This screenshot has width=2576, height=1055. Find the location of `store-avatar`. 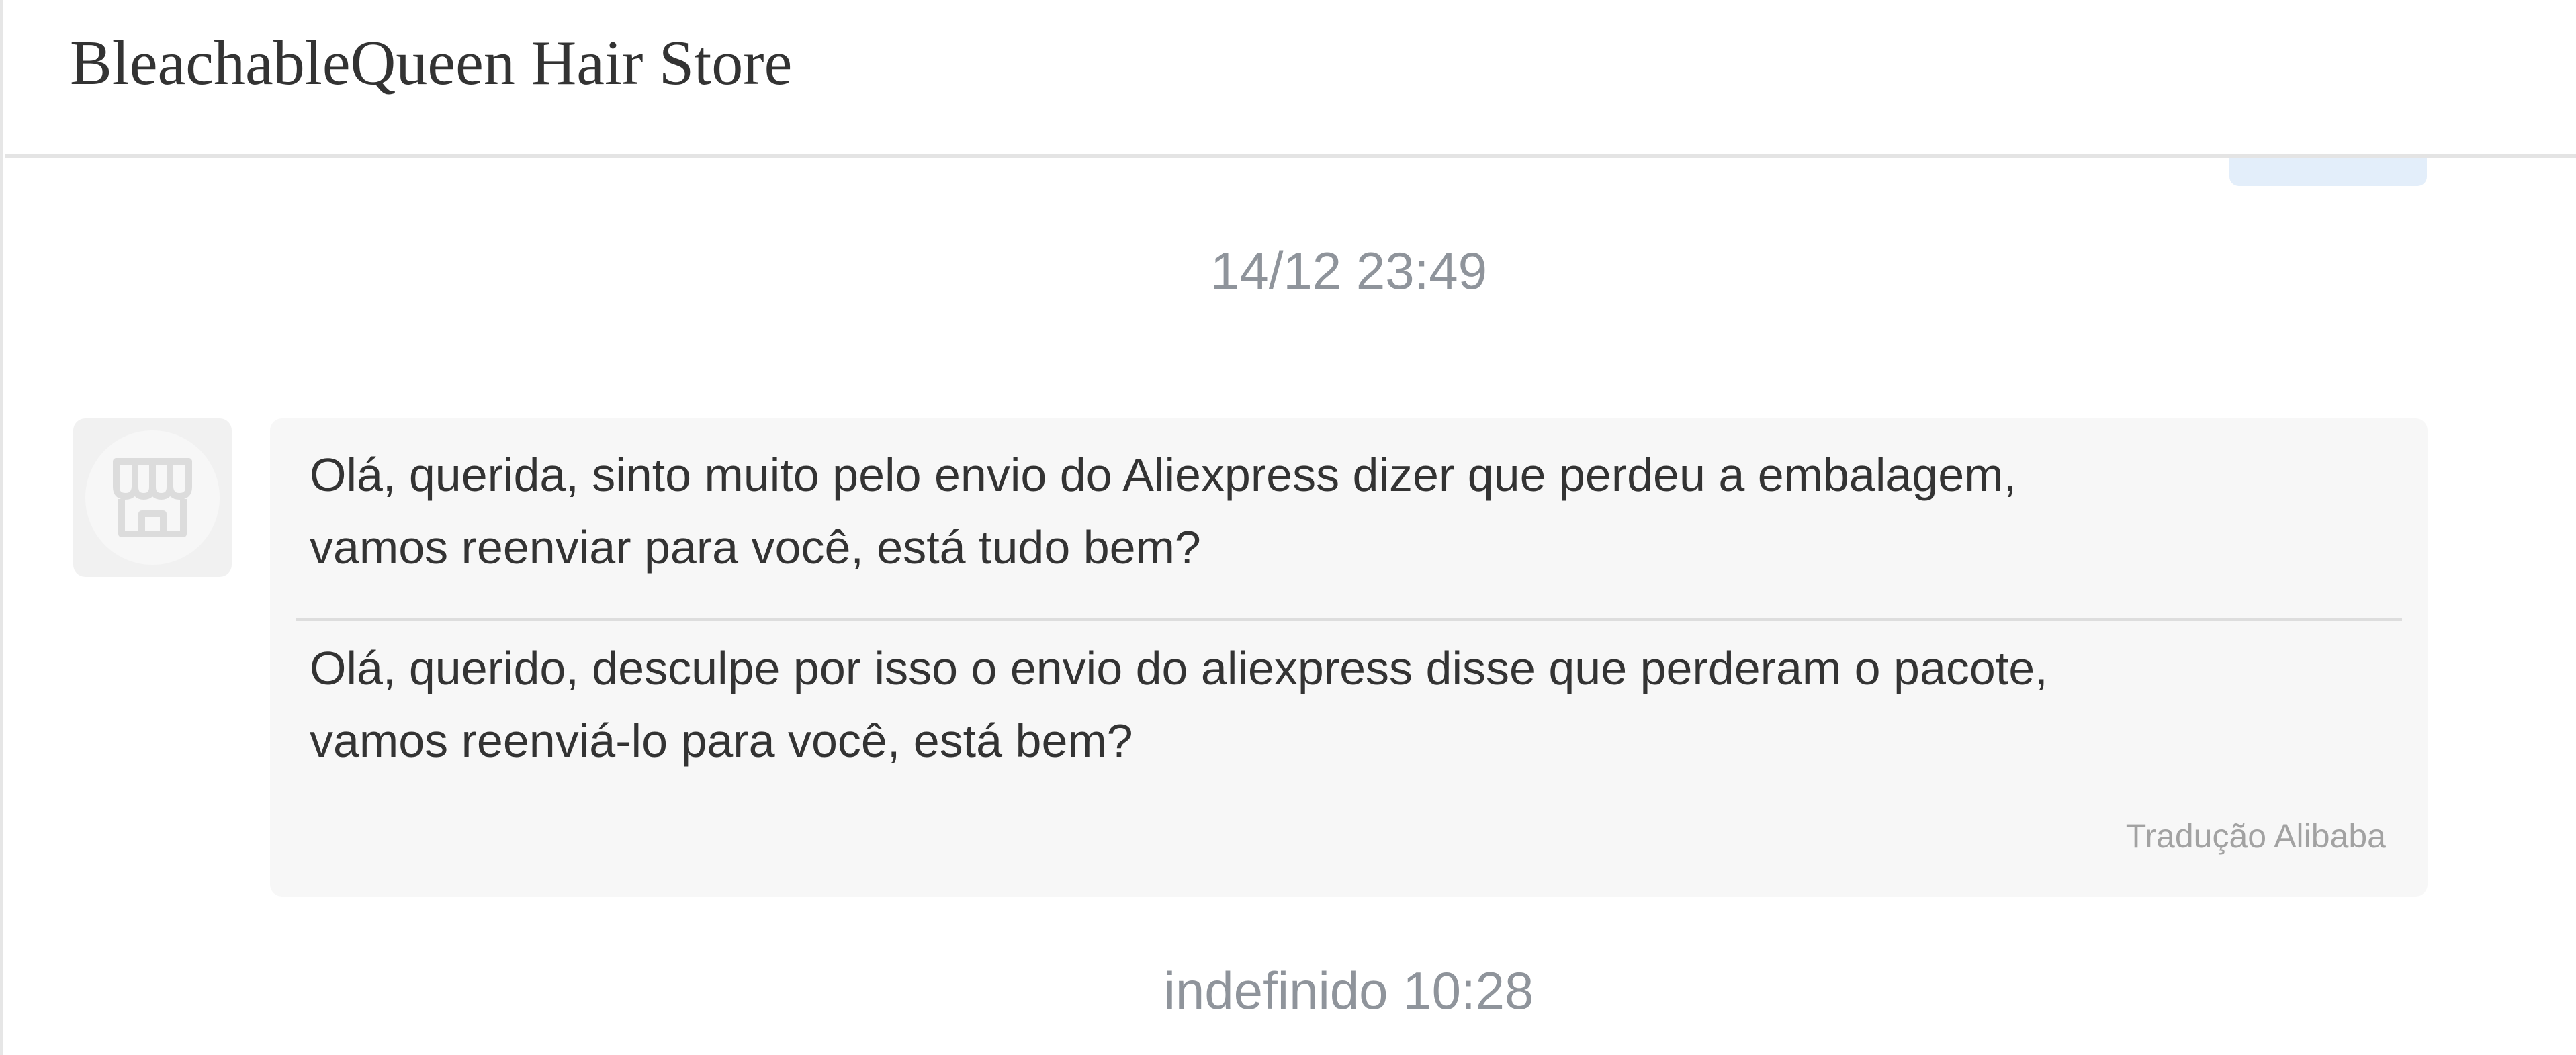

store-avatar is located at coordinates (152, 497).